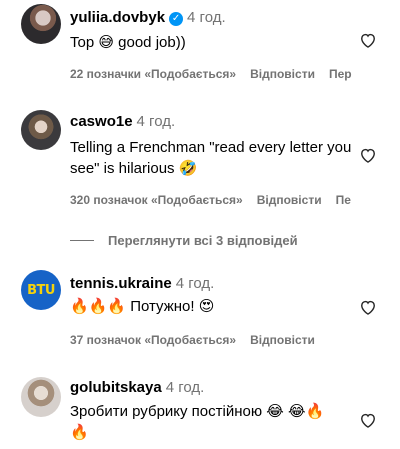 The image size is (400, 449). Describe the element at coordinates (340, 74) in the screenshot. I see `translate-link: Пер` at that location.